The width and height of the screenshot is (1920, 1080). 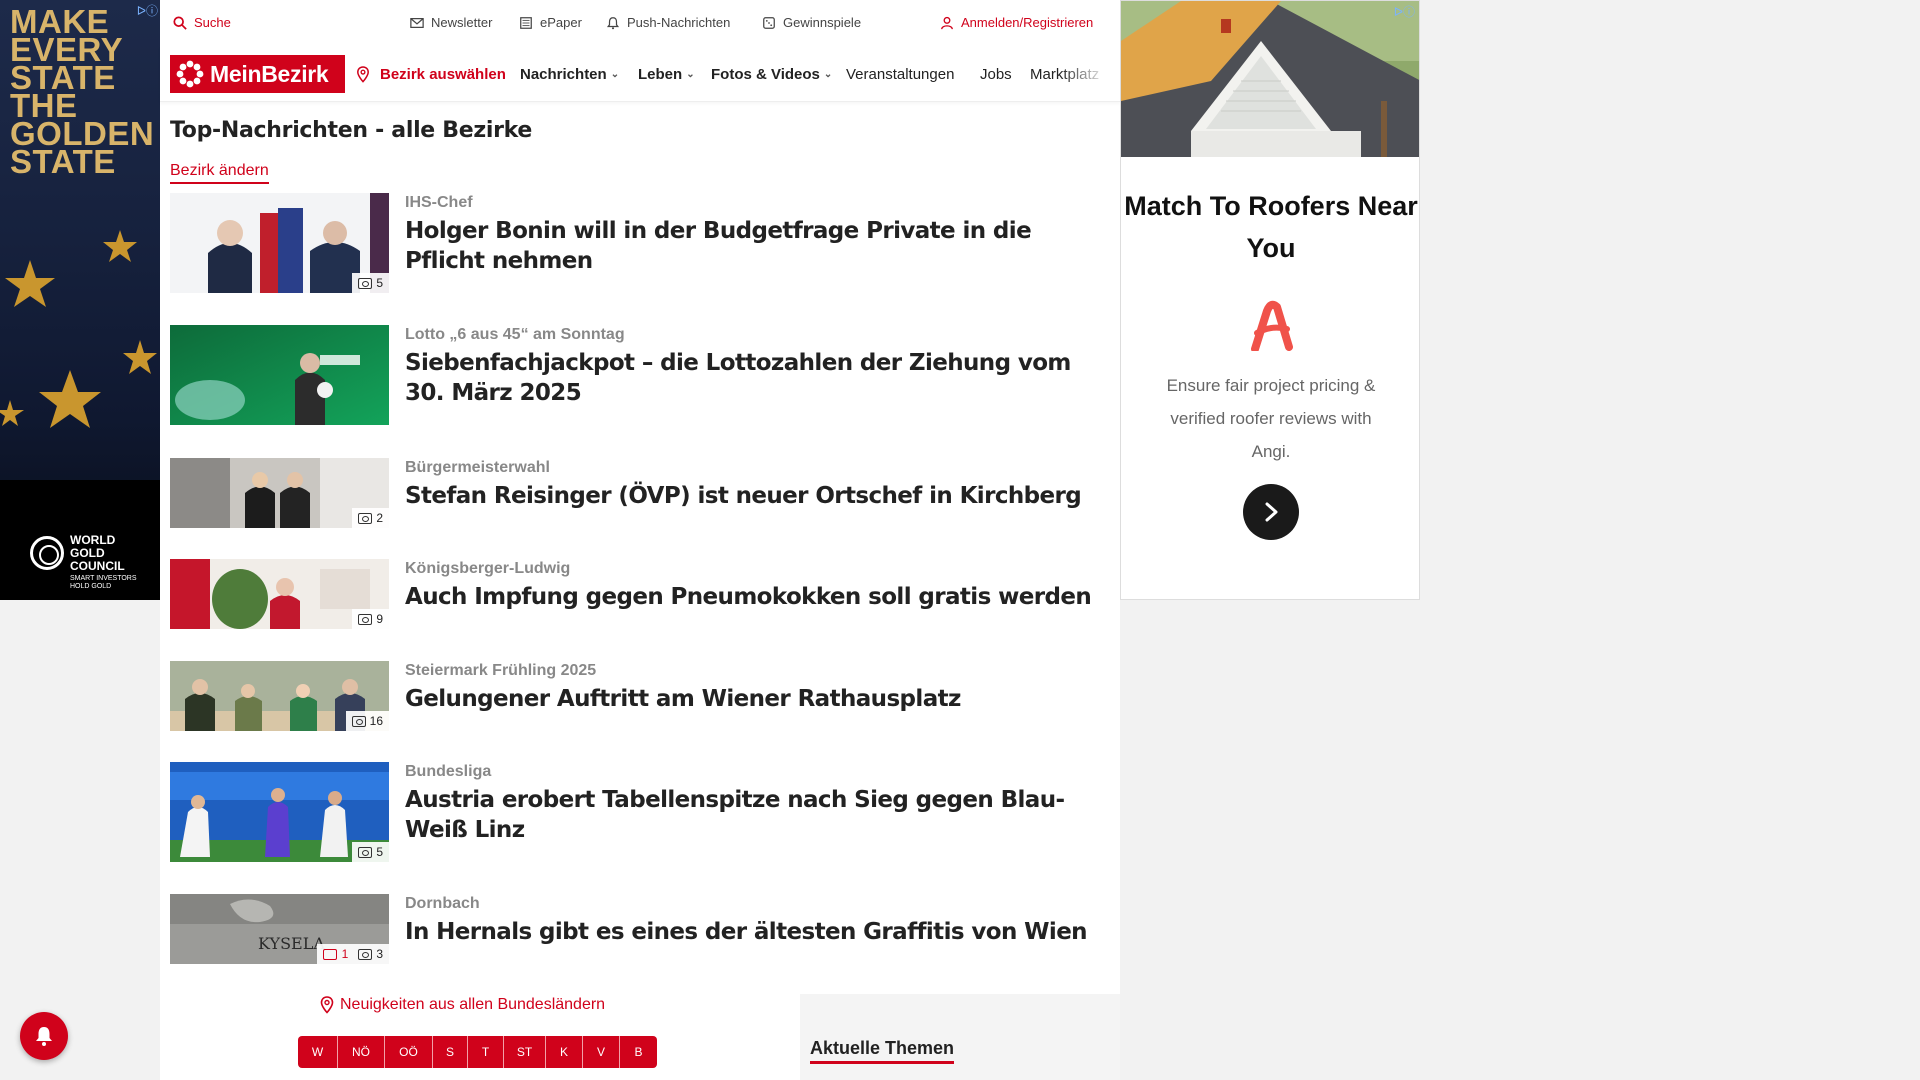 What do you see at coordinates (462, 1005) in the screenshot?
I see `all-states-news-link: Neuigkeiten aus allen Bundesländern` at bounding box center [462, 1005].